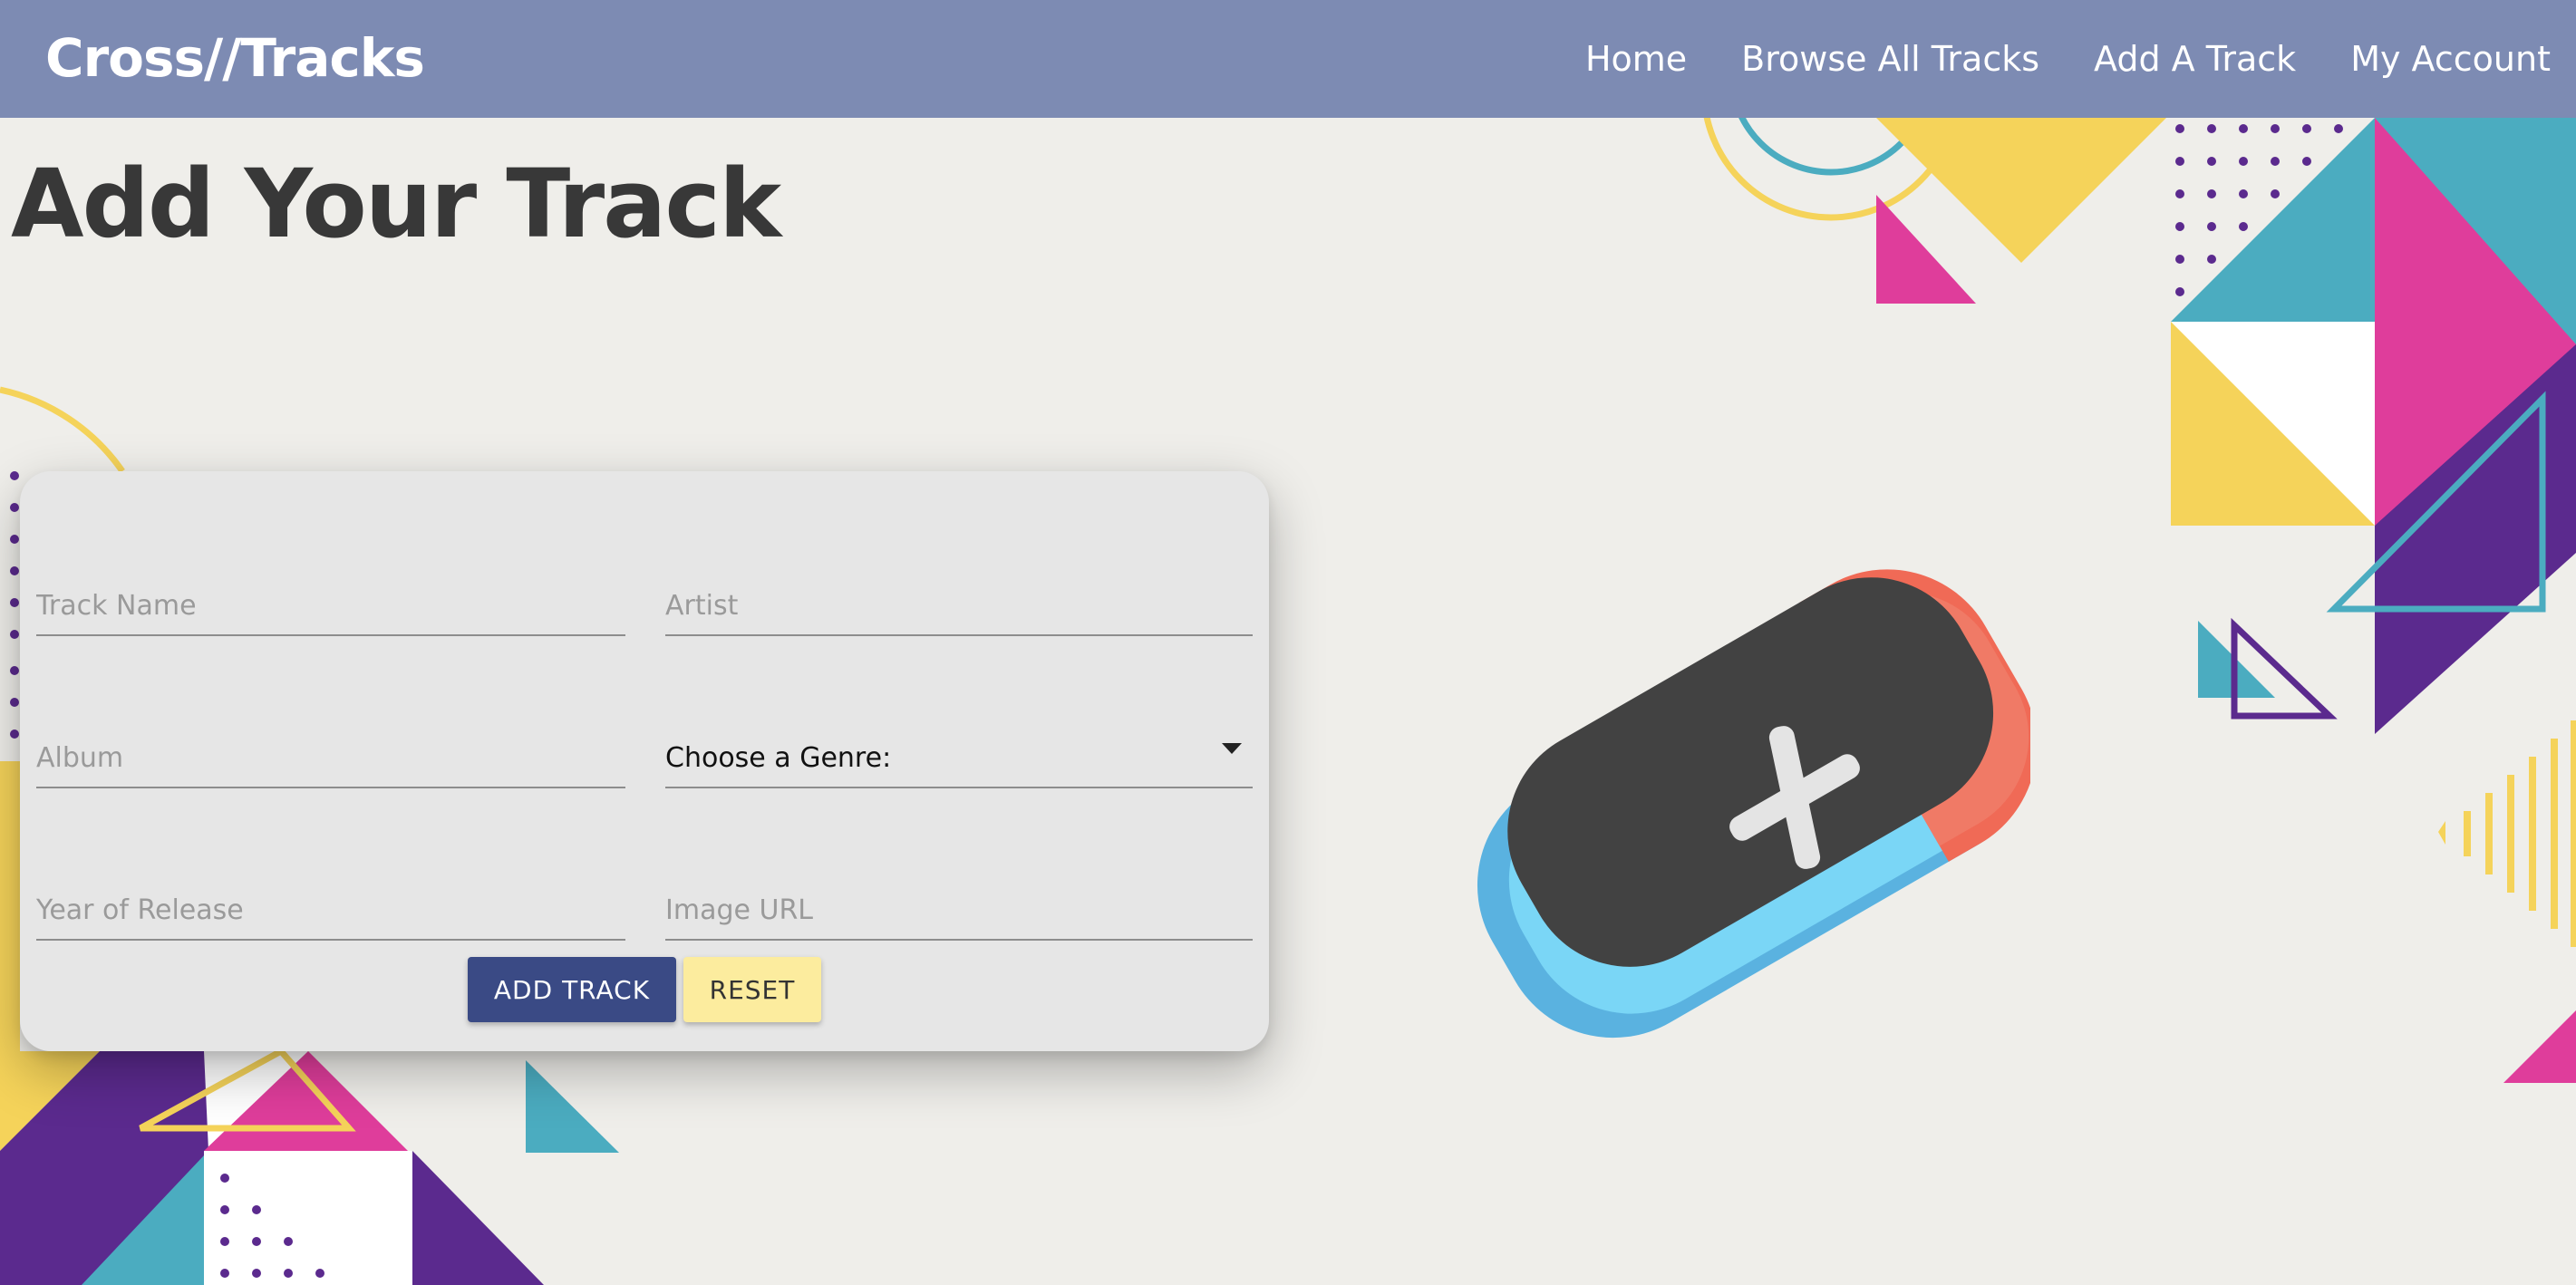 This screenshot has height=1285, width=2576. What do you see at coordinates (778, 758) in the screenshot?
I see `genre-select-label: Choose a Genre:` at bounding box center [778, 758].